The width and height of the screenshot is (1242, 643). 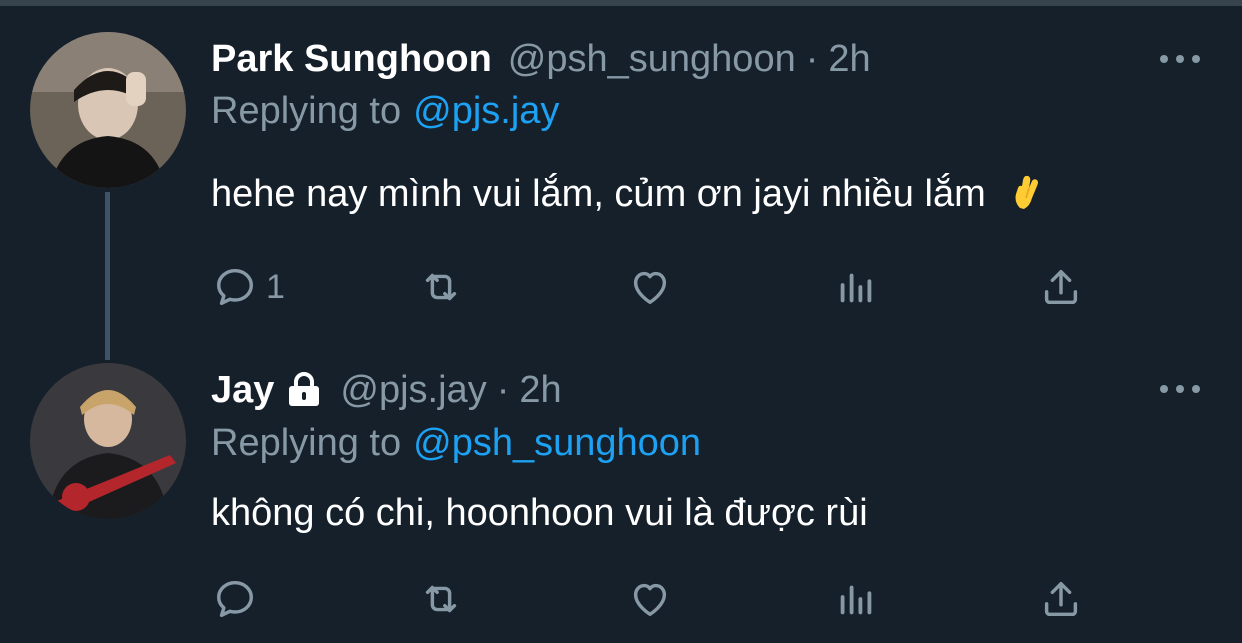 I want to click on display-name: Jay, so click(x=242, y=390).